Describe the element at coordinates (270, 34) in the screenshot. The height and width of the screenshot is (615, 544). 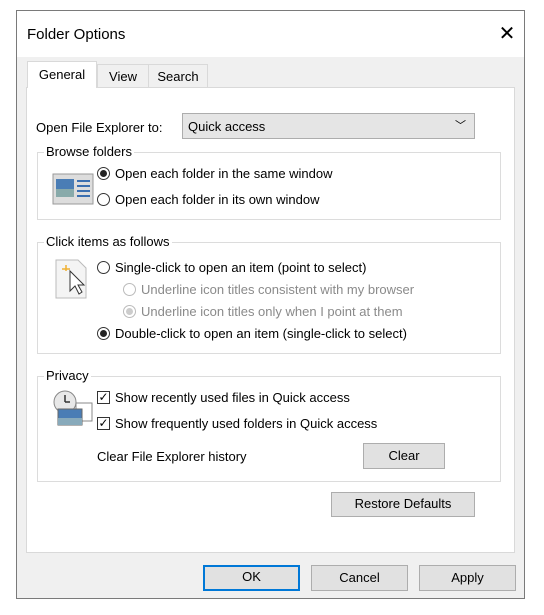
I see `title-bar: Folder Options ✕` at that location.